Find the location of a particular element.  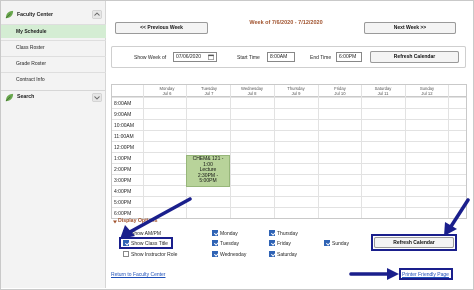

start-time-input: 8:00AM is located at coordinates (281, 57).